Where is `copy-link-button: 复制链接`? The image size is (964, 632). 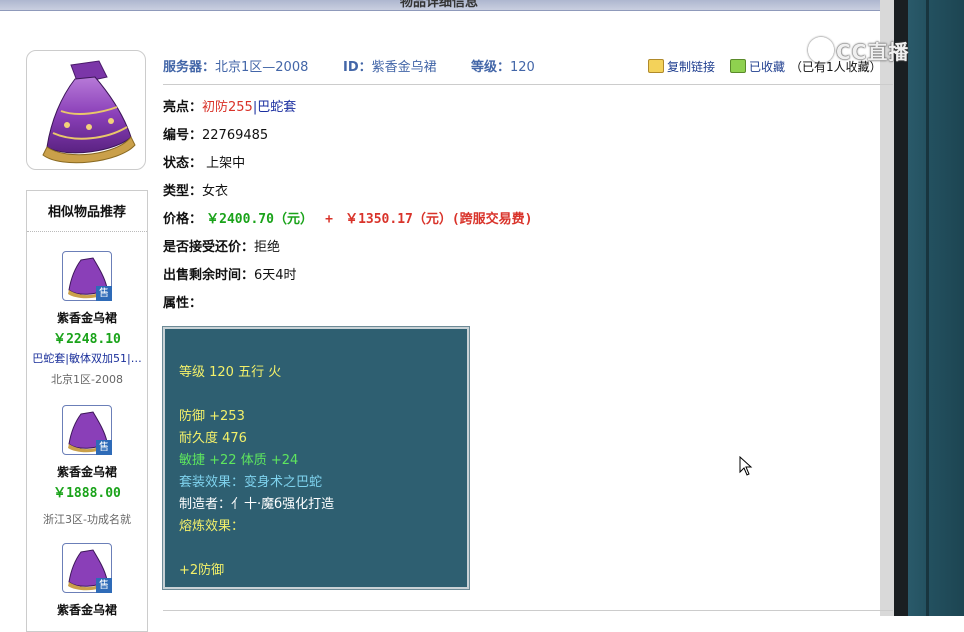 copy-link-button: 复制链接 is located at coordinates (681, 66).